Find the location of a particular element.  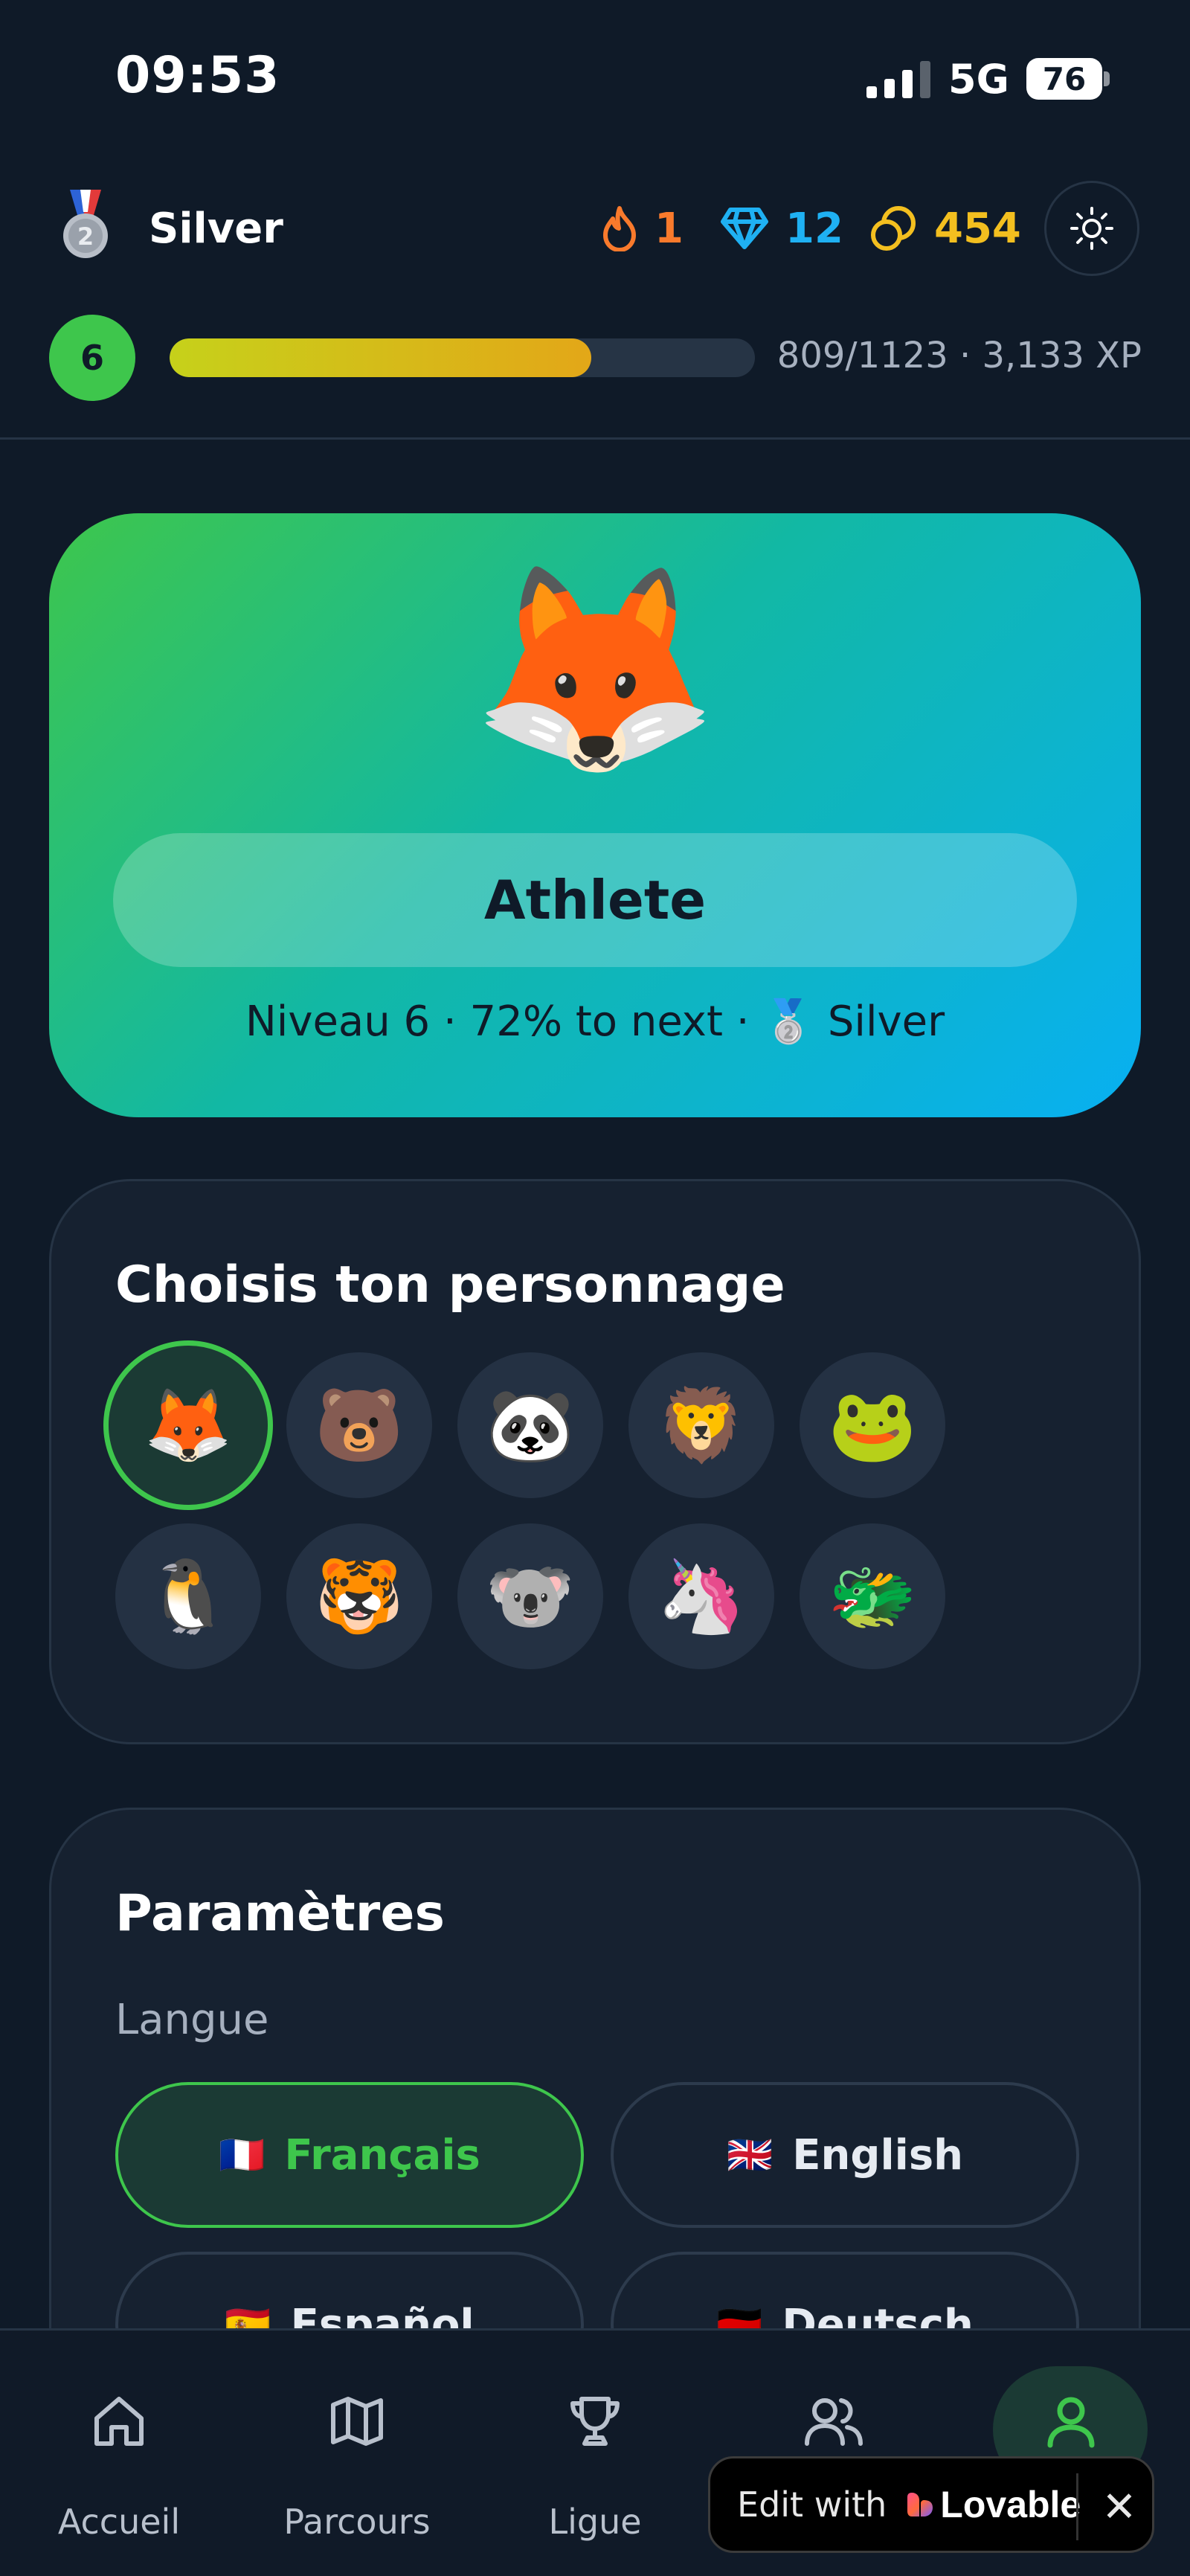

home-icon is located at coordinates (119, 2421).